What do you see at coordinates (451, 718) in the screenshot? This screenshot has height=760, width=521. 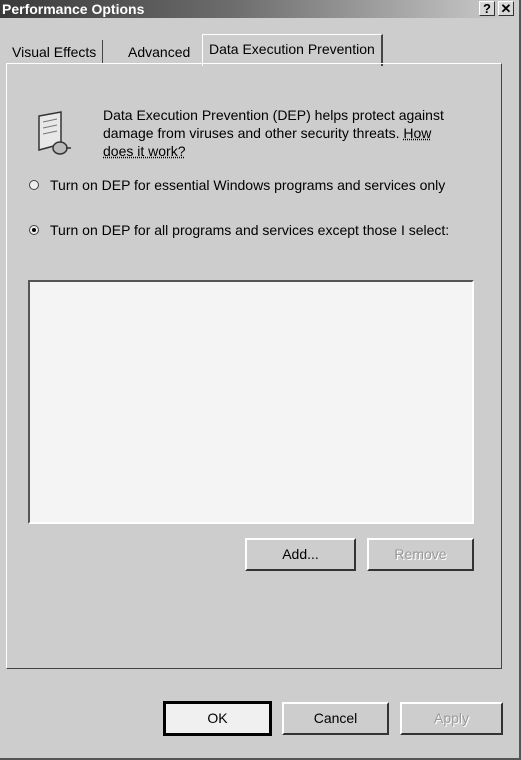 I see `apply-button: Apply` at bounding box center [451, 718].